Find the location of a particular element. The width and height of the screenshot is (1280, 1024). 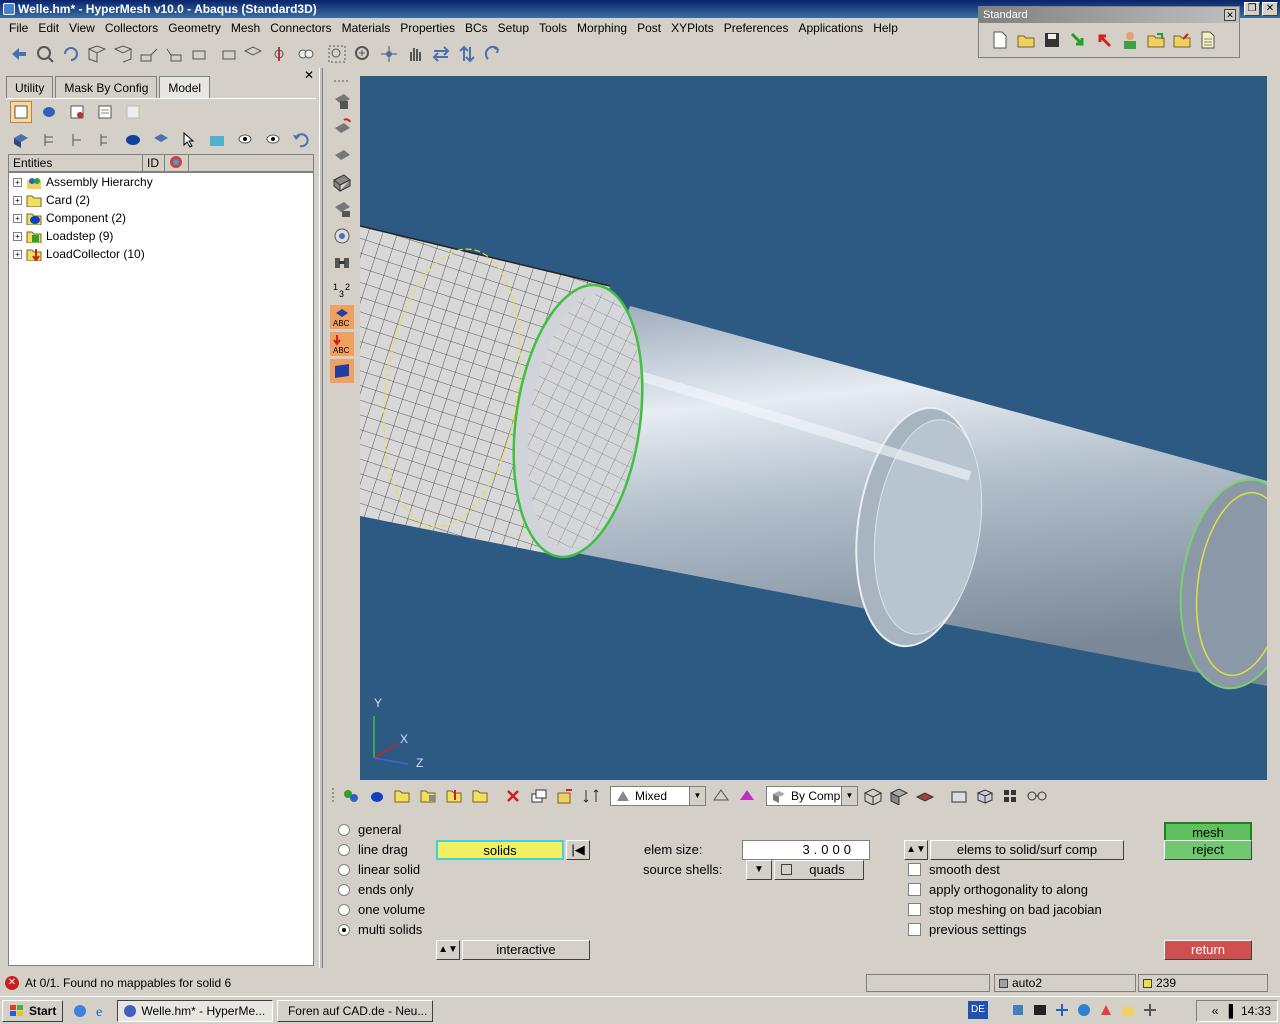

undo-icon is located at coordinates (301, 140).